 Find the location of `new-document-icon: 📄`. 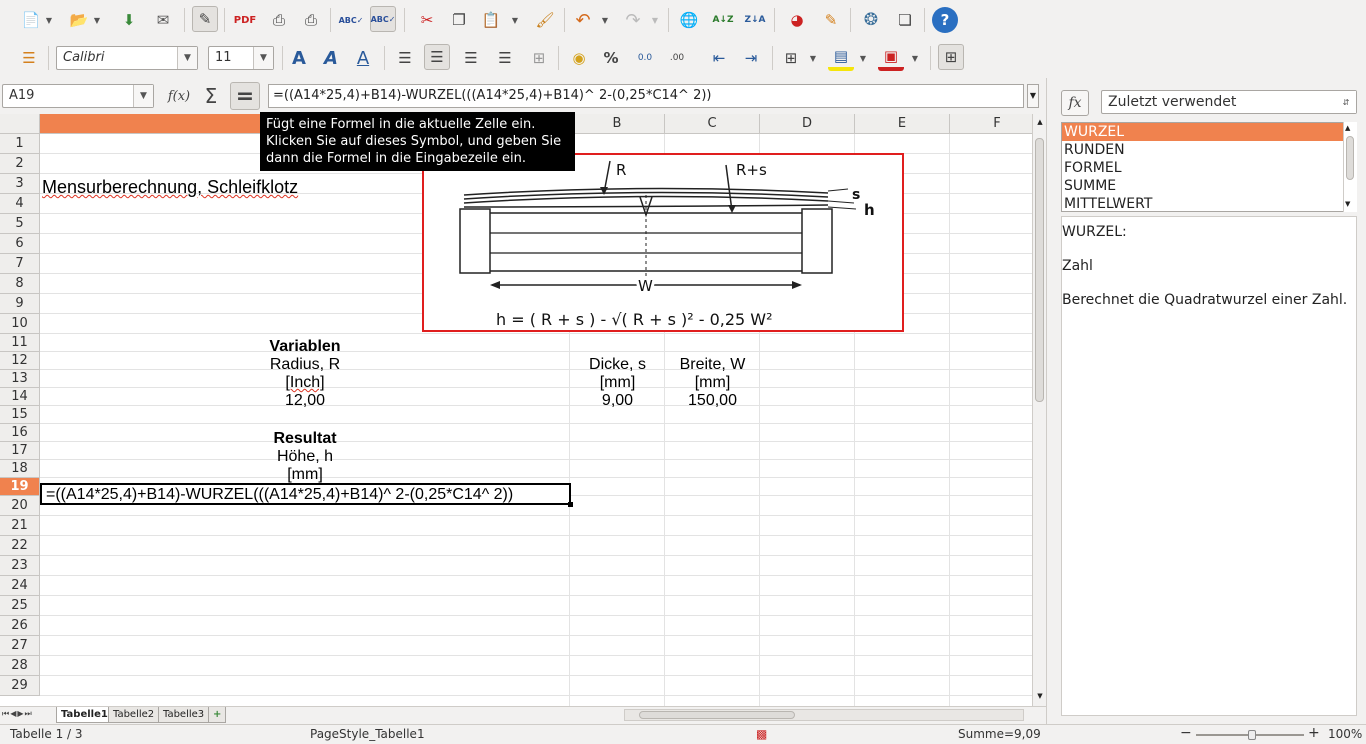

new-document-icon: 📄 is located at coordinates (31, 20).